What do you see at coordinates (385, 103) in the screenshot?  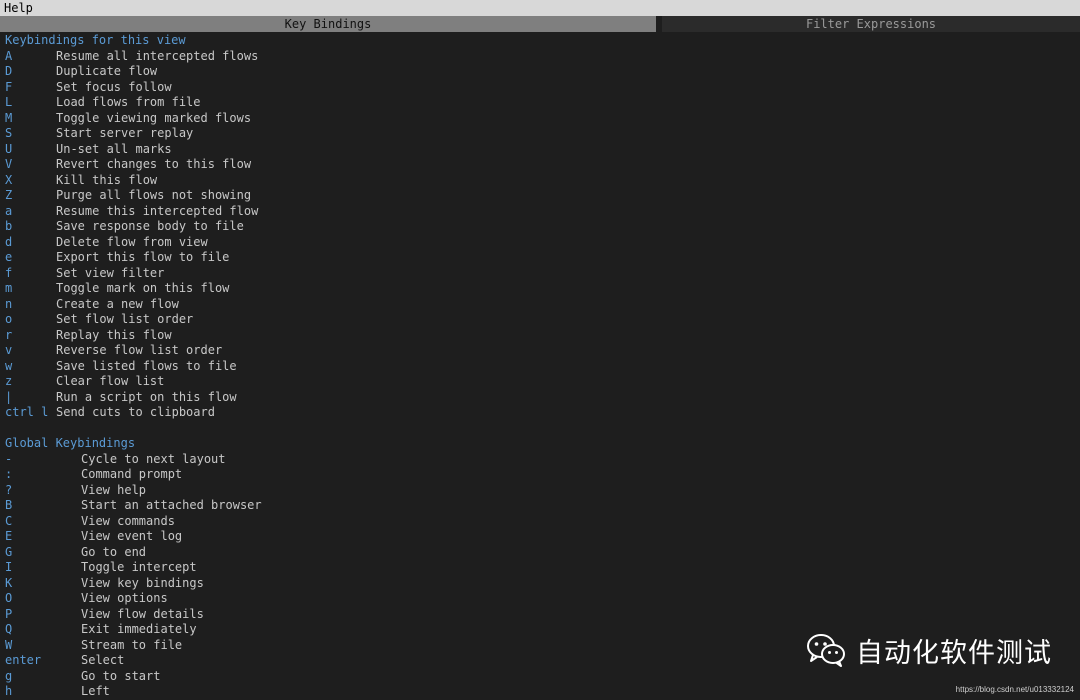 I see `binding-row: L Load flows from file` at bounding box center [385, 103].